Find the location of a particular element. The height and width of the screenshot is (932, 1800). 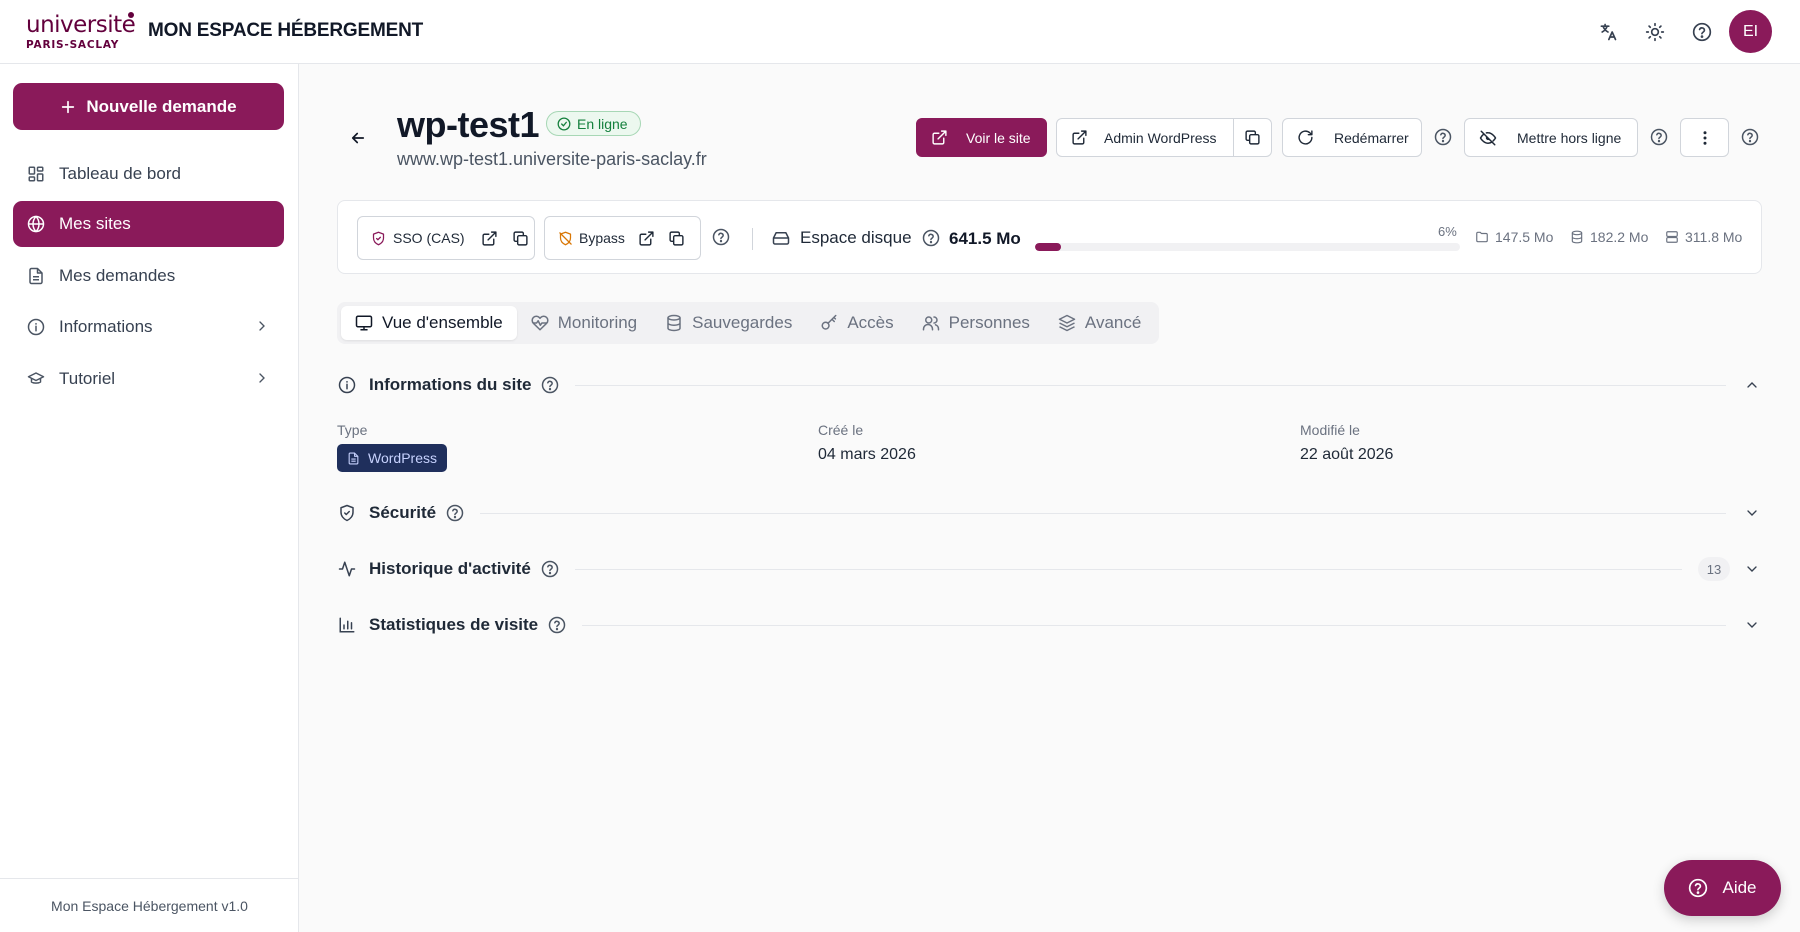

heart-pulse-icon is located at coordinates (540, 323).